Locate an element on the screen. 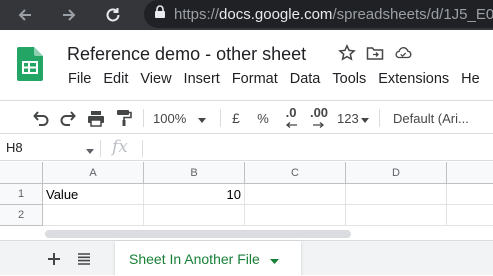  url-host: docs.google.com is located at coordinates (276, 14).